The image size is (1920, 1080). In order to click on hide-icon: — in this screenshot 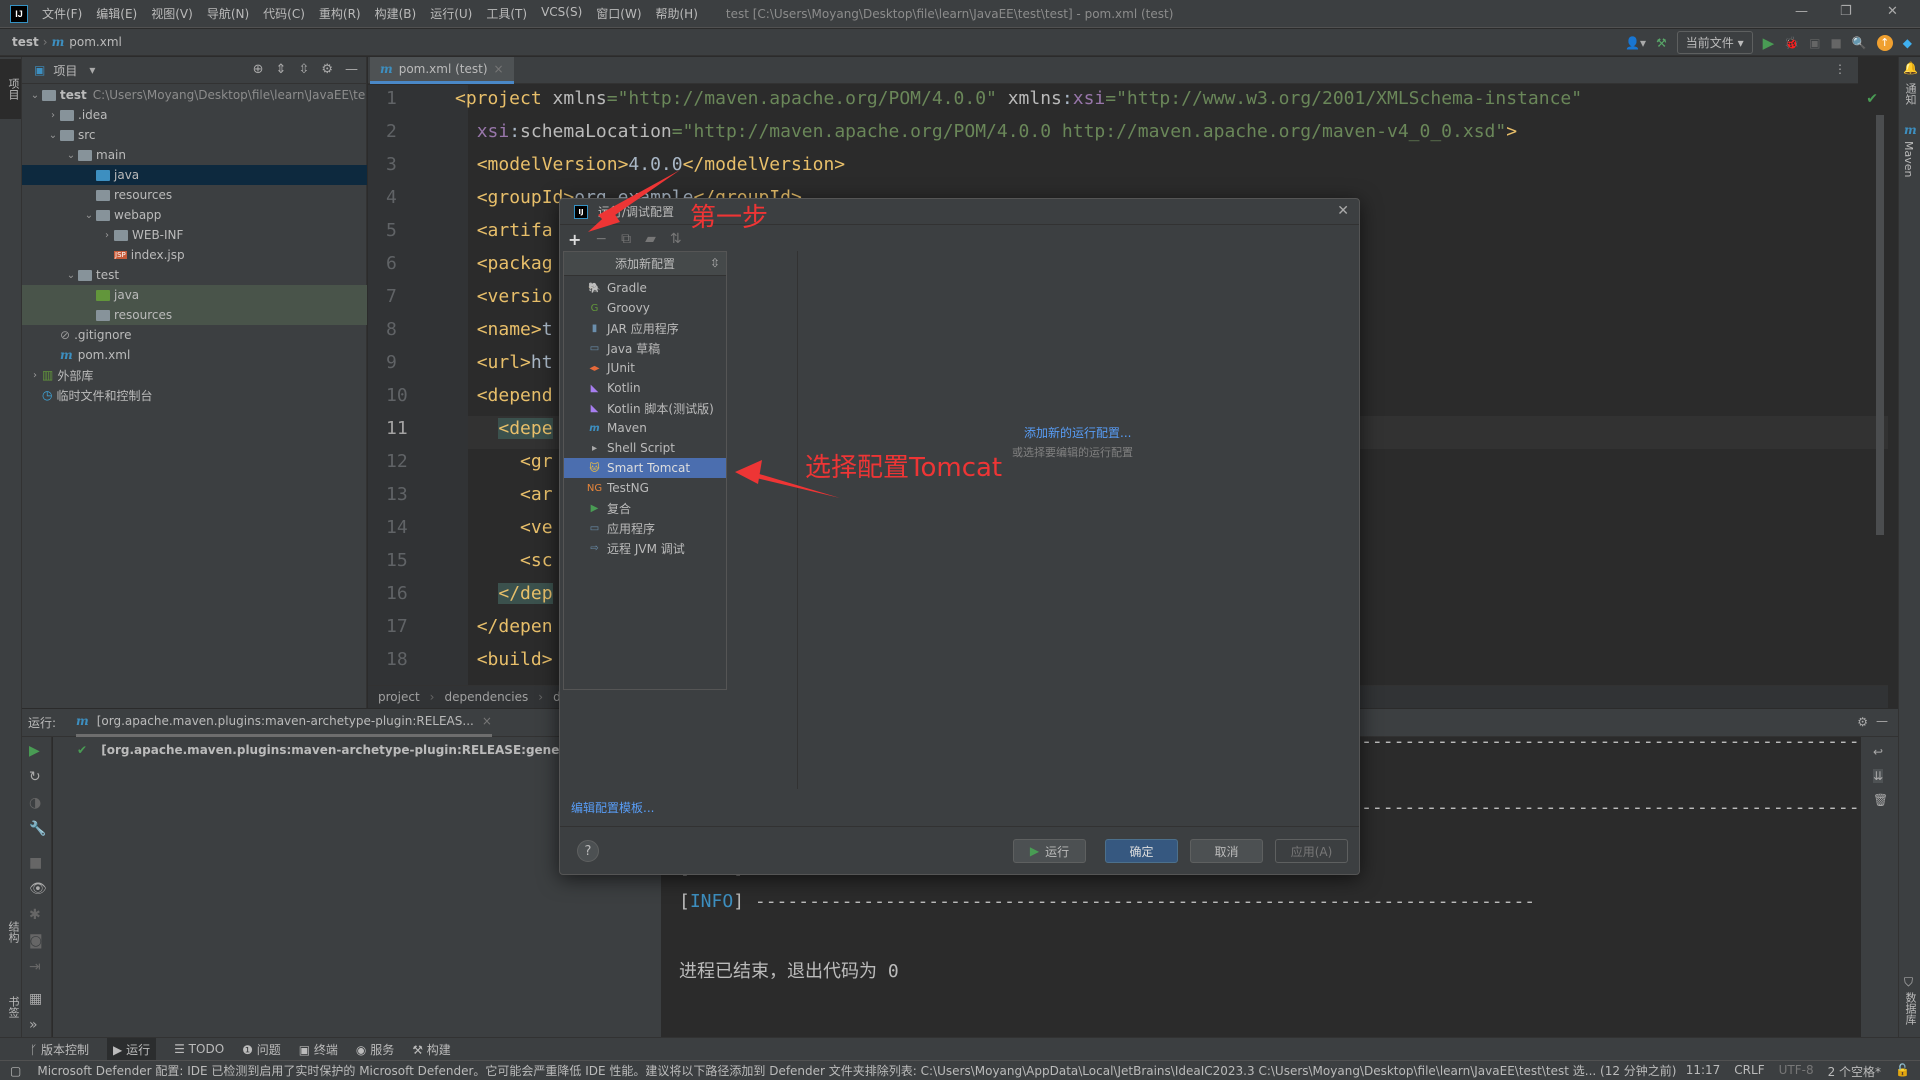, I will do `click(351, 69)`.